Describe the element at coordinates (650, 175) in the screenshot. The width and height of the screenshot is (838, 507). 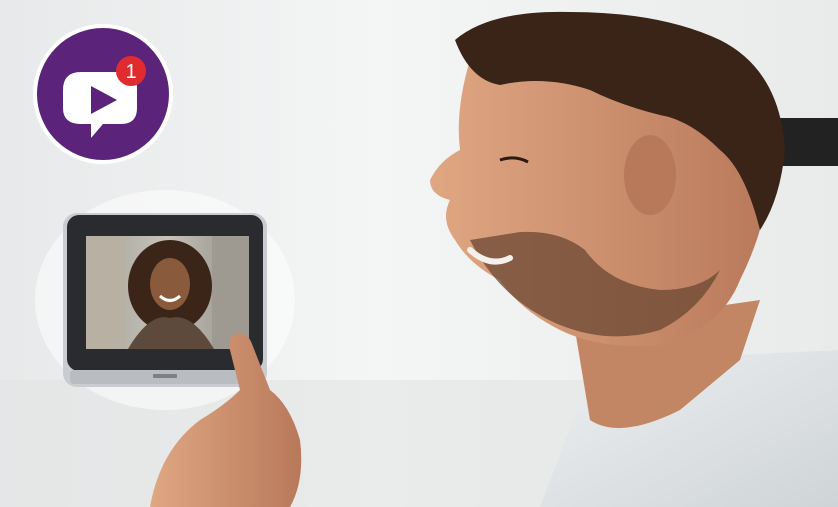
I see `man-ear` at that location.